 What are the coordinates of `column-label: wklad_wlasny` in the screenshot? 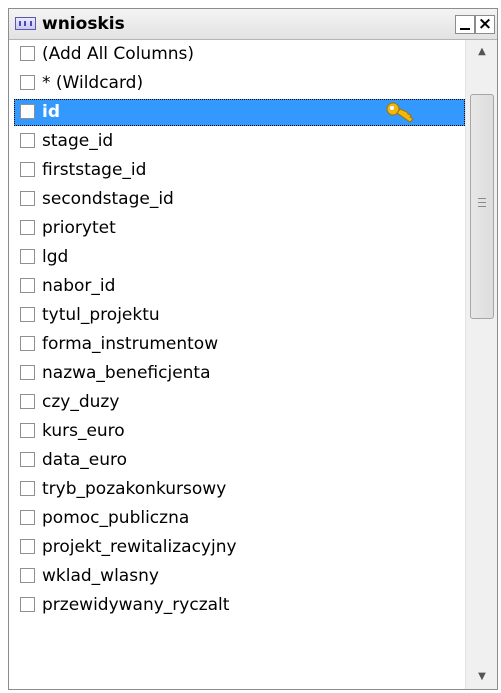 It's located at (100, 576).